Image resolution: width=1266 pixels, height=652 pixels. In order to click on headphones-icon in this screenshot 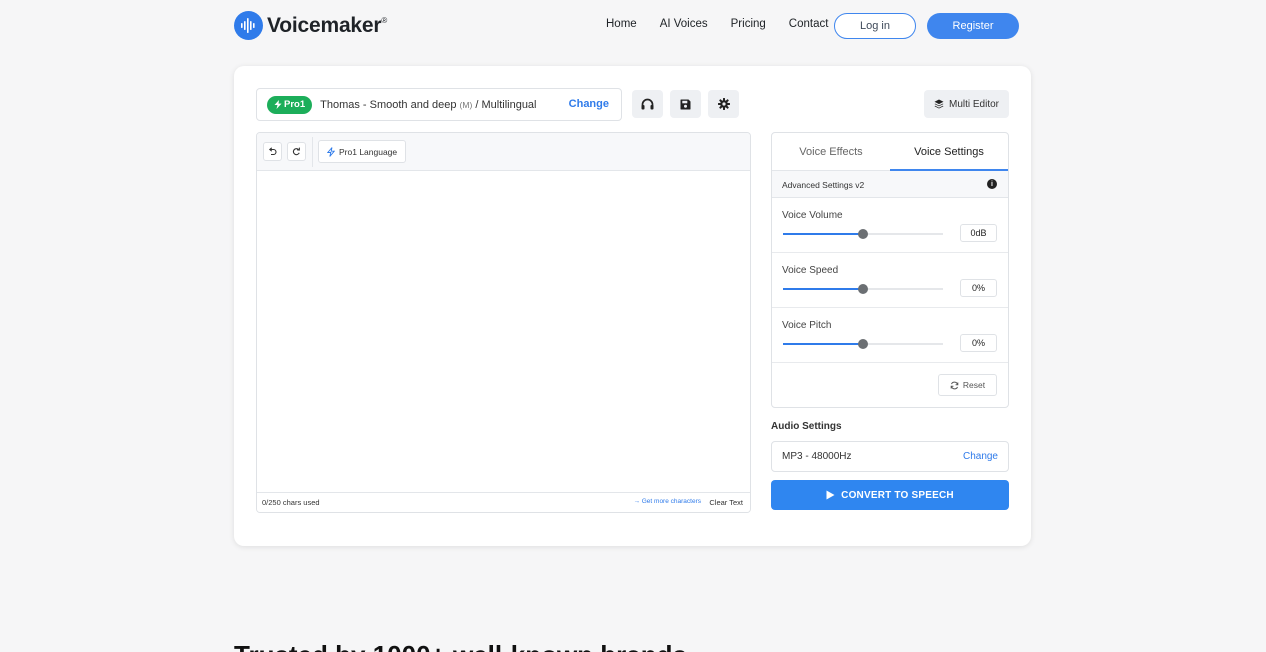, I will do `click(647, 104)`.